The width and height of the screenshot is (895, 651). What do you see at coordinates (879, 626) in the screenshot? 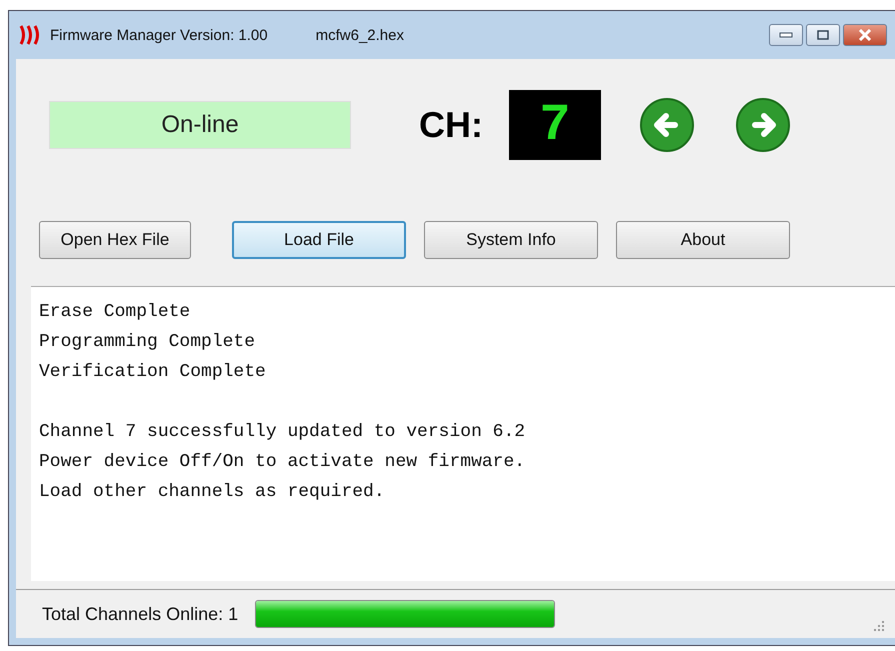
I see `resize-grip-icon` at bounding box center [879, 626].